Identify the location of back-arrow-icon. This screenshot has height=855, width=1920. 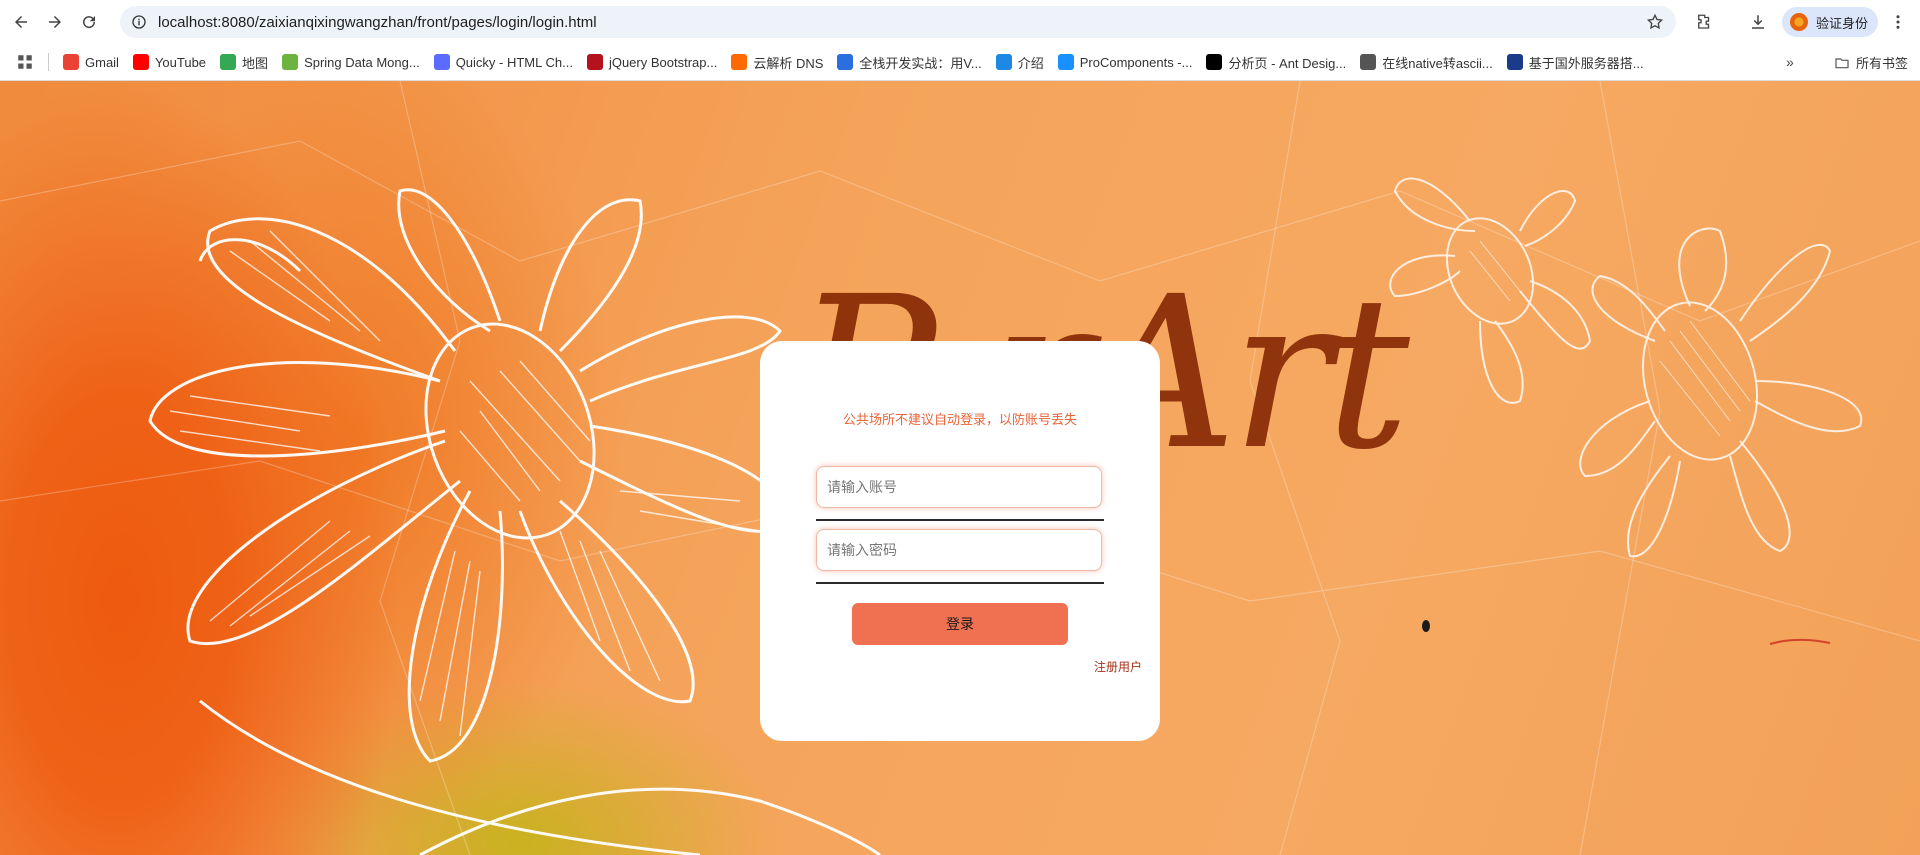
(21, 22).